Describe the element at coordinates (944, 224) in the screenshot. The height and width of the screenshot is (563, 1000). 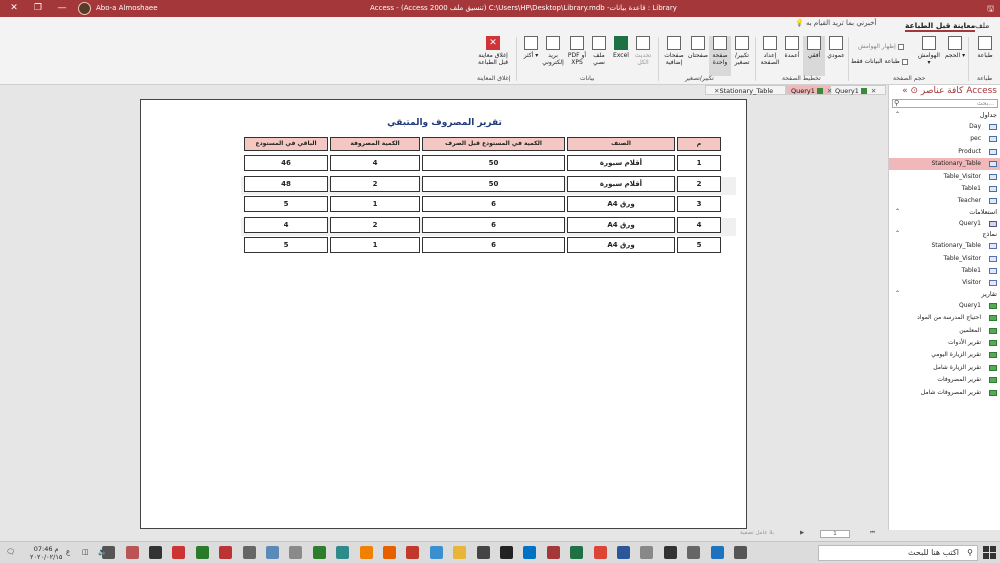
I see `nav-item-queries: Query1` at that location.